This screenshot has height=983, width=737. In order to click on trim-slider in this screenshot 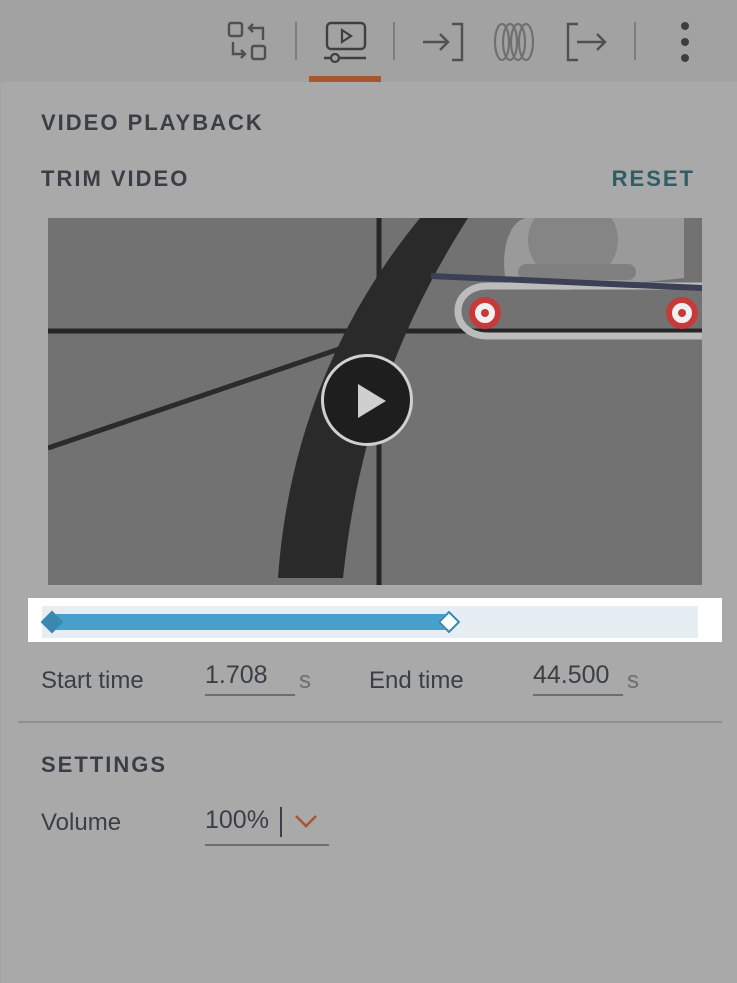, I will do `click(375, 620)`.